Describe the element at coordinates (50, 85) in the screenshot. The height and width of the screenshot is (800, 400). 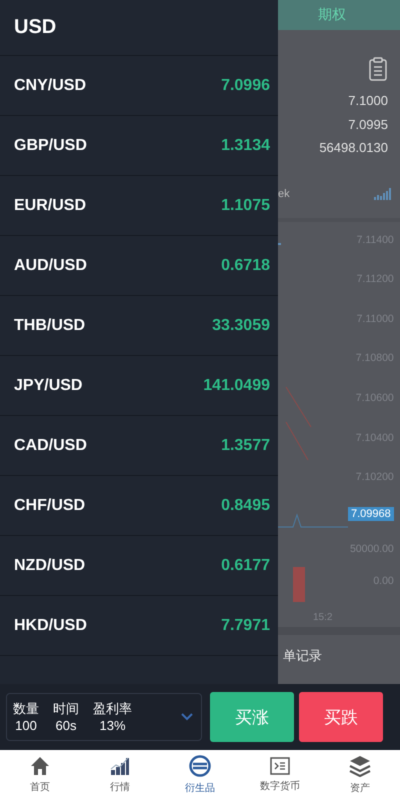
I see `pair-name: CNY/USD` at that location.